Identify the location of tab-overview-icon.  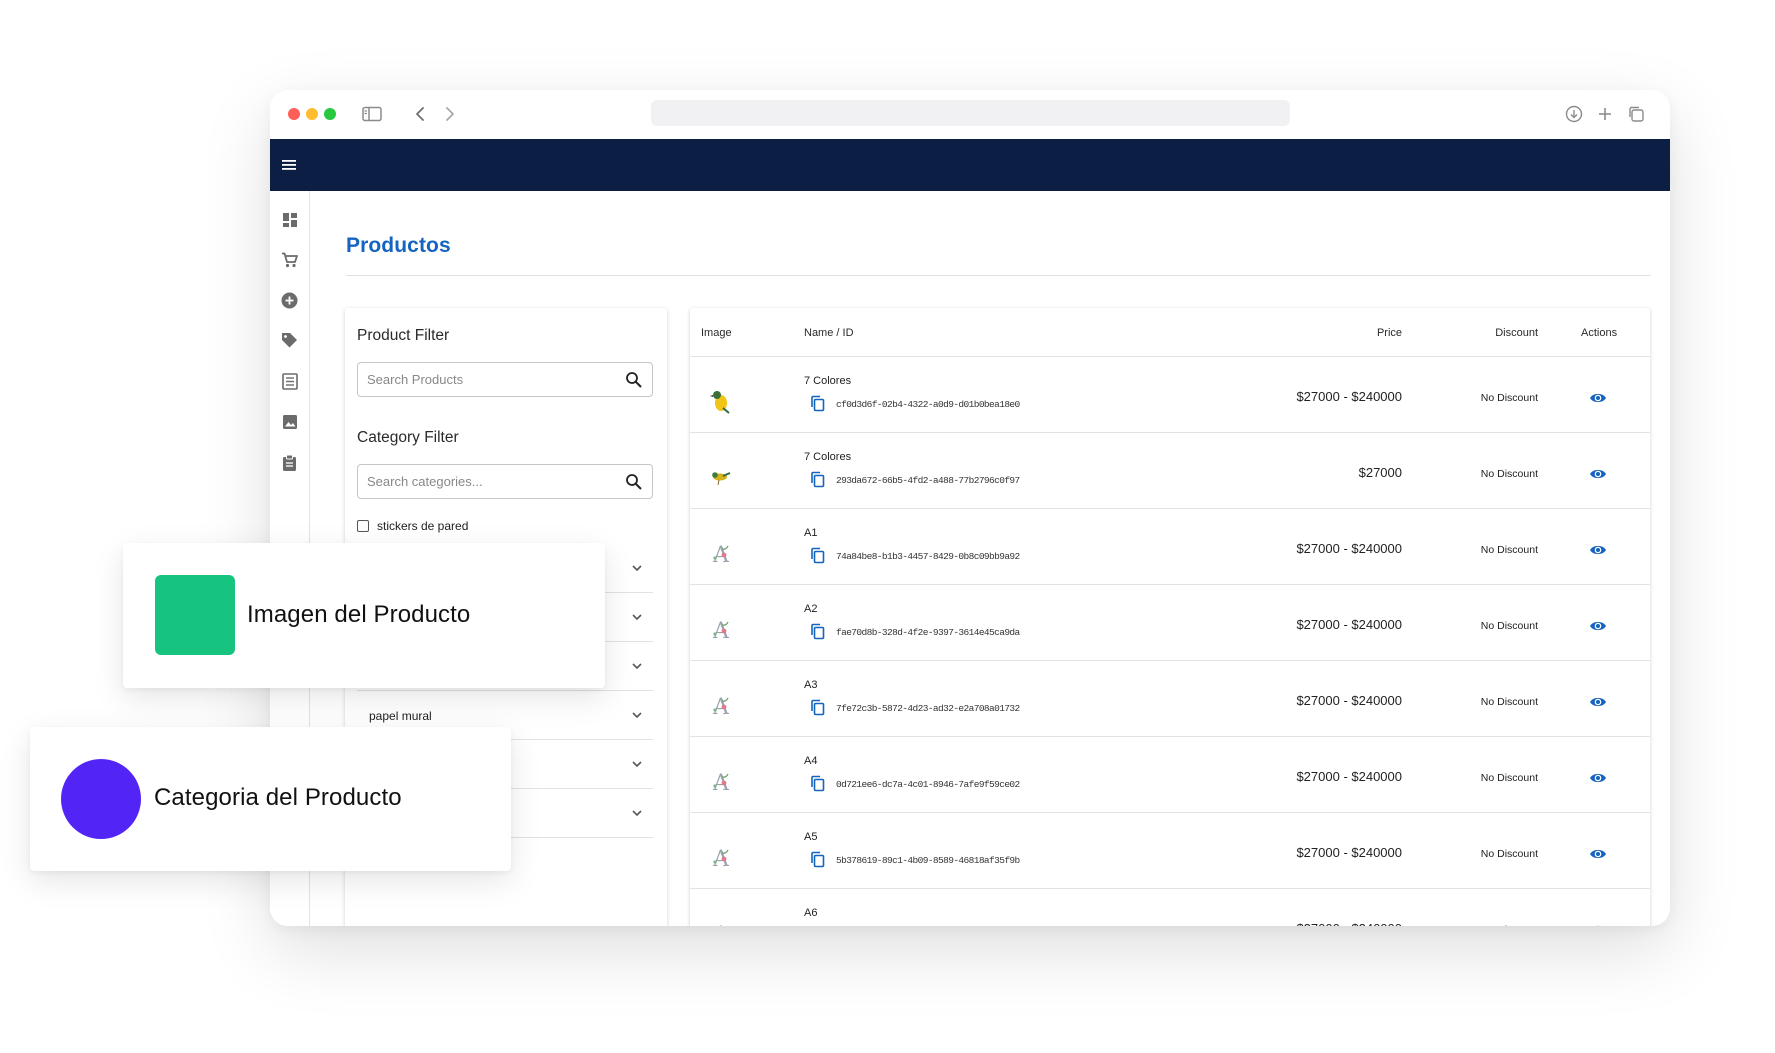
(1636, 114).